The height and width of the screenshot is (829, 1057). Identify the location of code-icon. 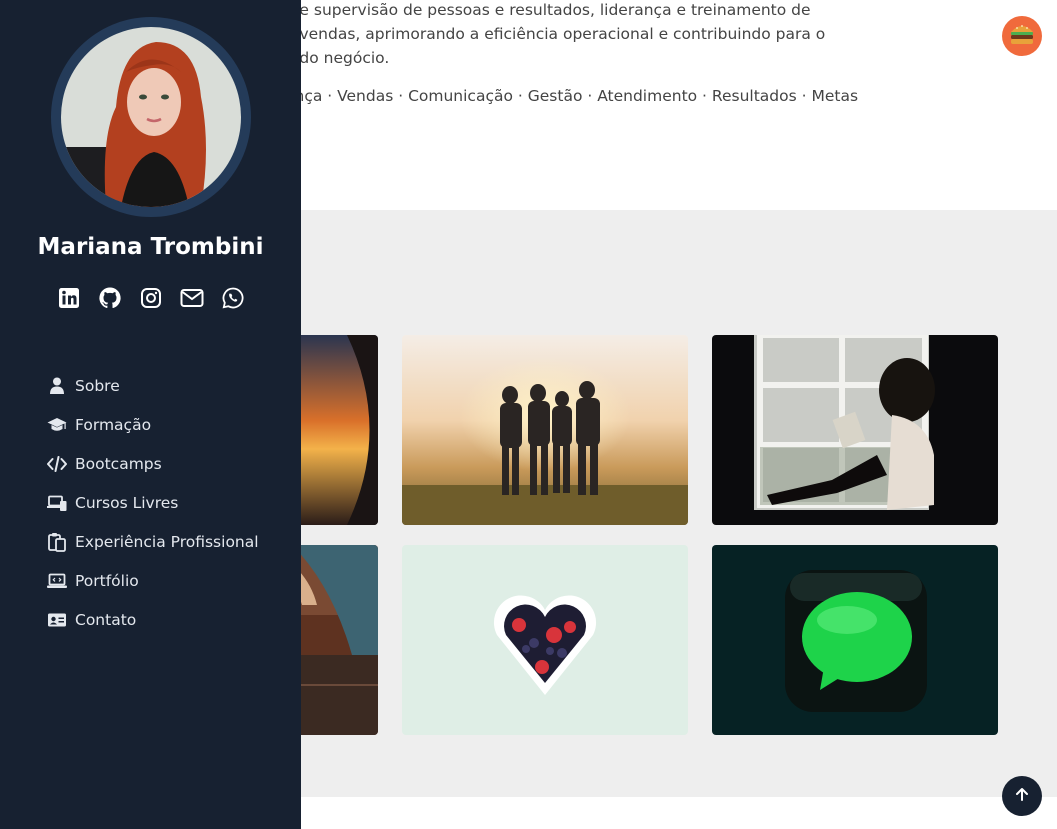
(57, 464).